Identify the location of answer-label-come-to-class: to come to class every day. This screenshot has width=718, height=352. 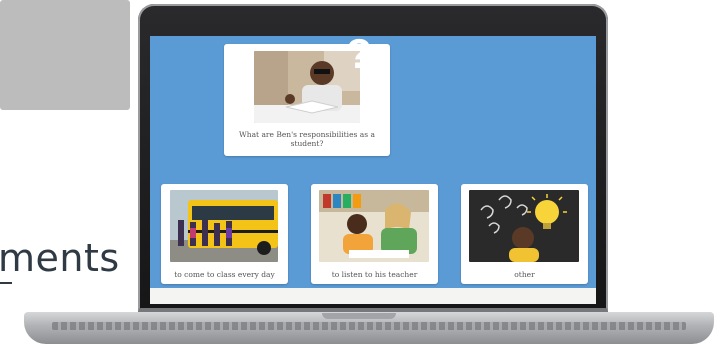
(224, 274).